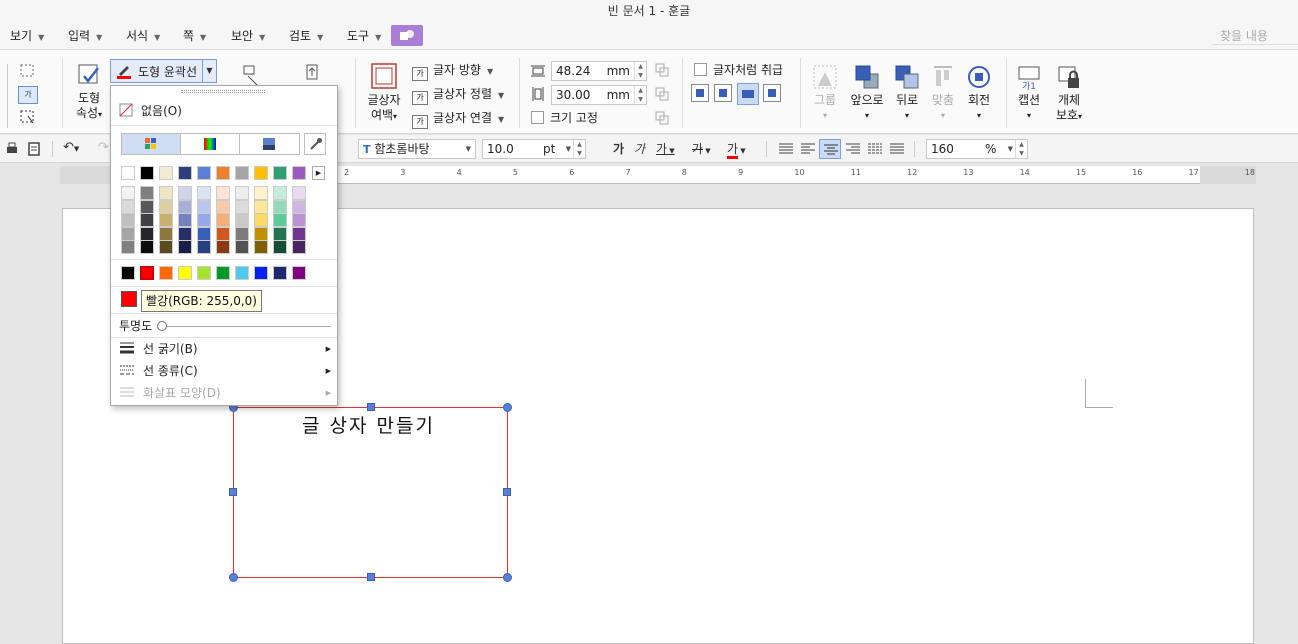  I want to click on preview-icon, so click(34, 149).